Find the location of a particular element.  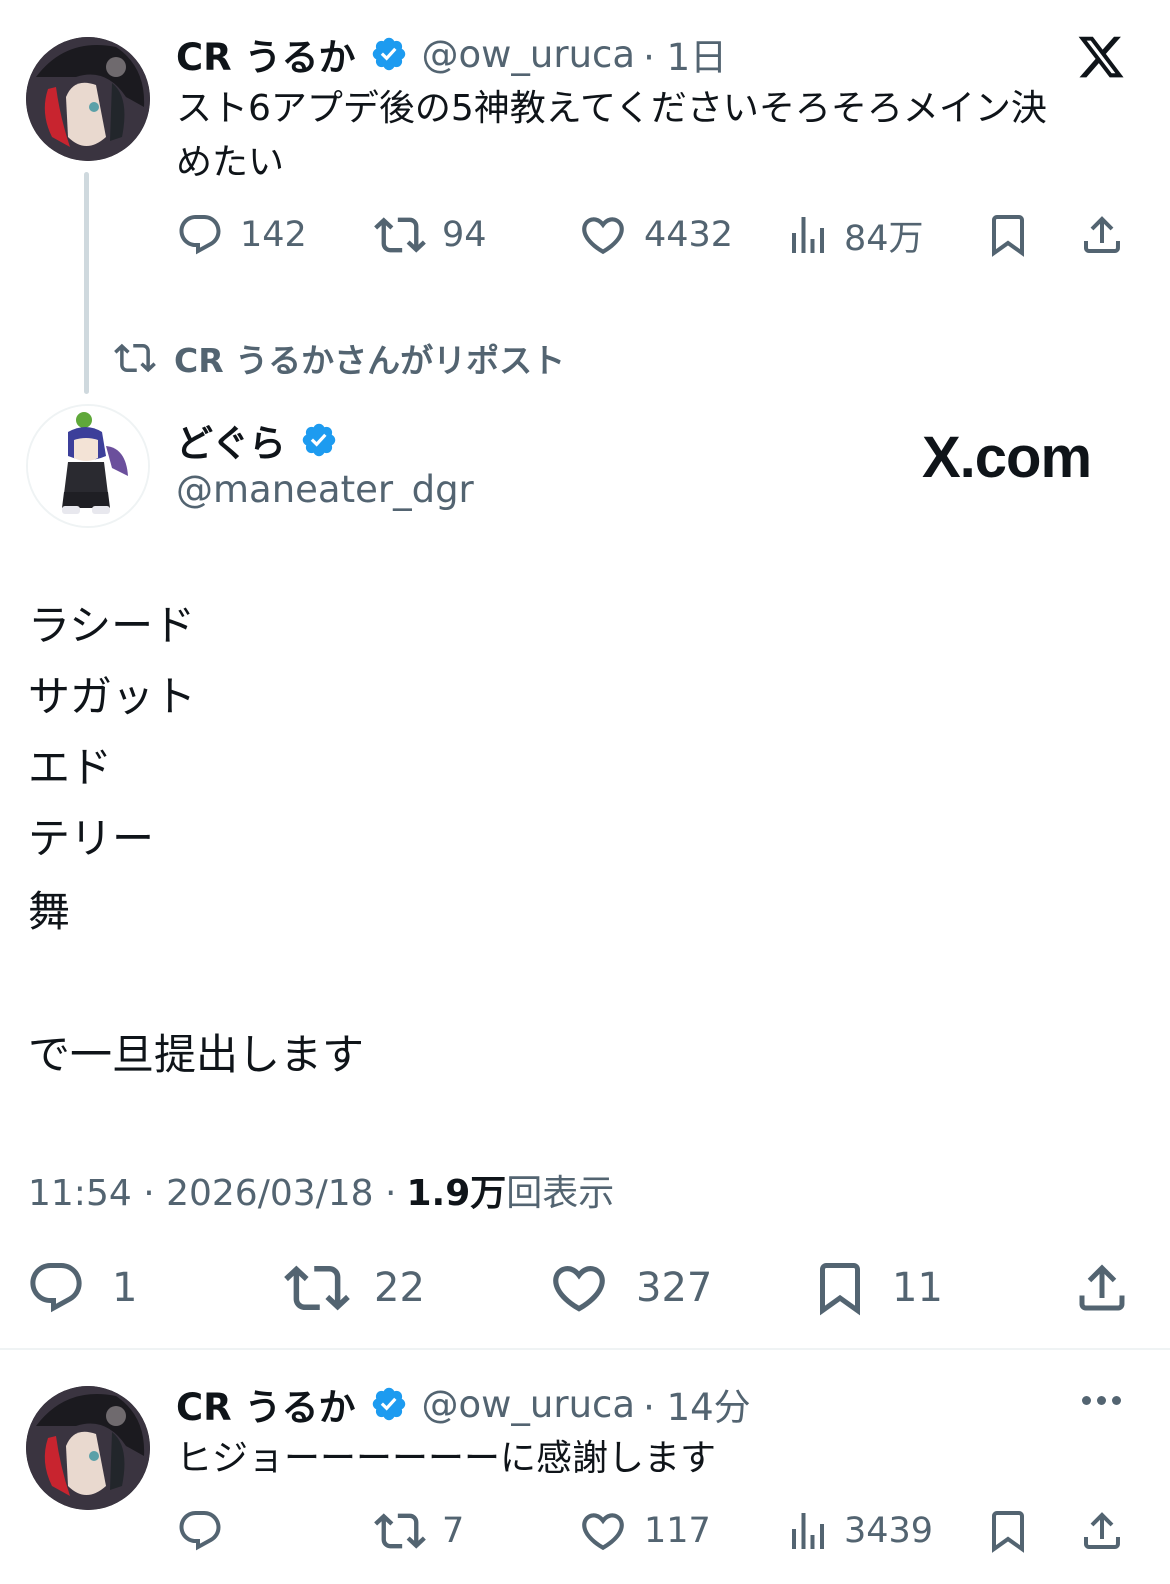

post-time: · 14分 is located at coordinates (697, 1404).